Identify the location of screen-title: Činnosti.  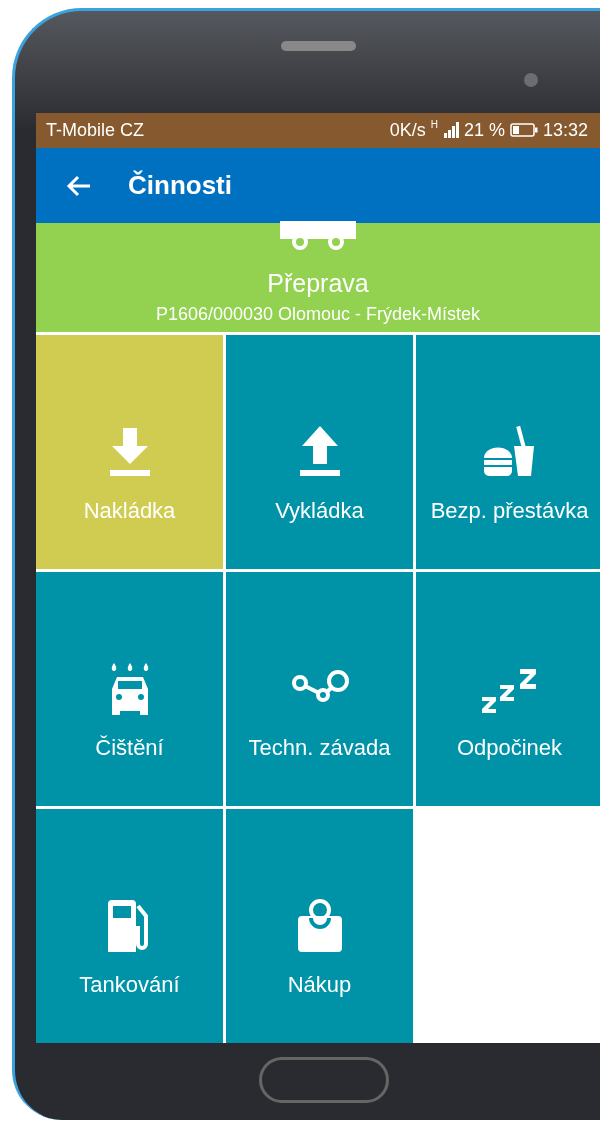
(180, 186).